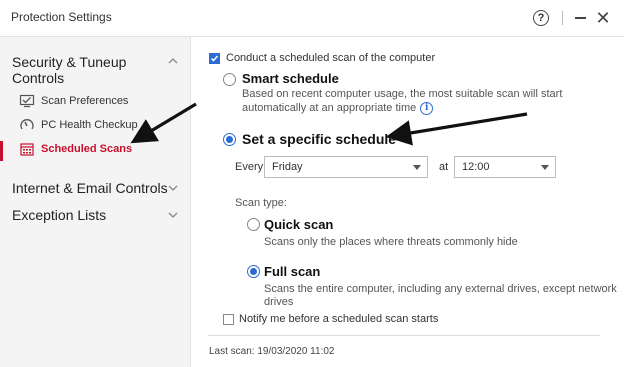 The height and width of the screenshot is (367, 624). I want to click on conduct-scan-label: Conduct a scheduled scan of the computer, so click(331, 58).